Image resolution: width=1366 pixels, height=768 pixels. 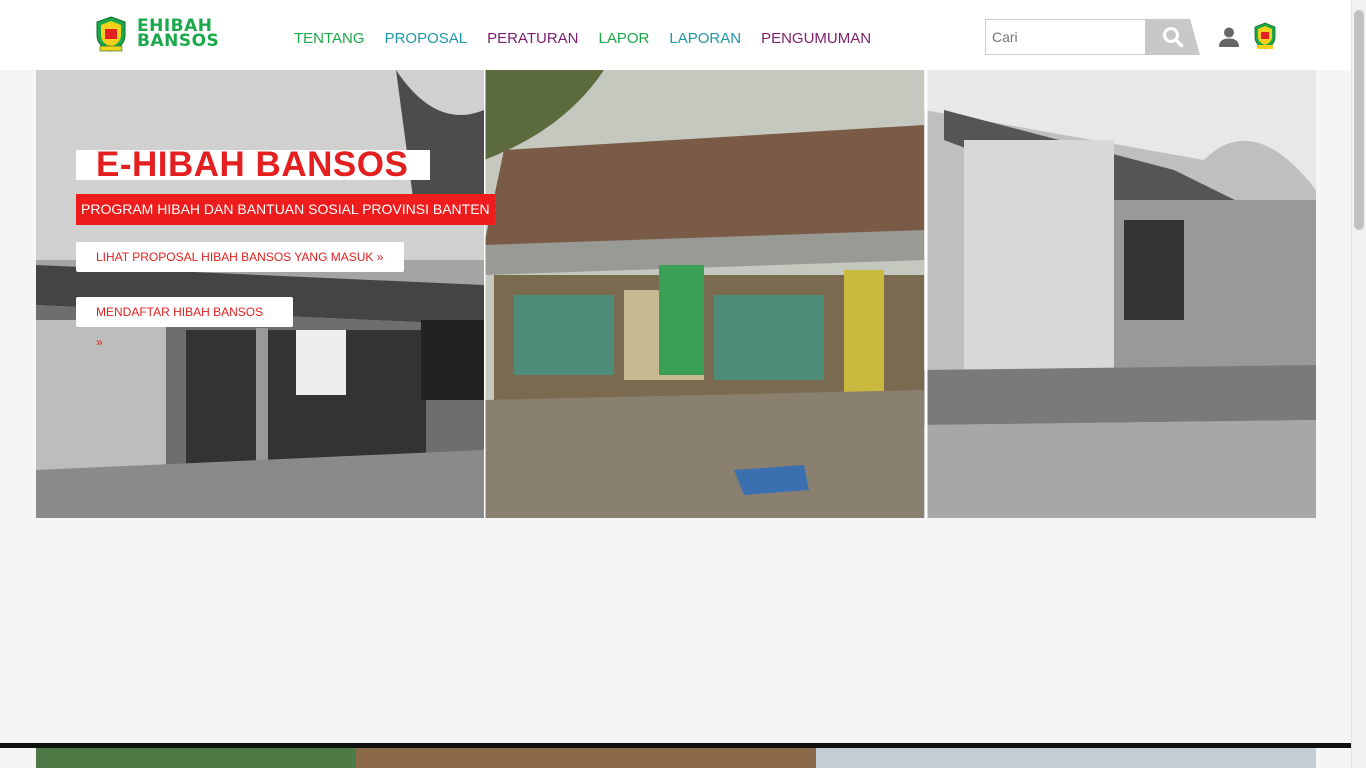 I want to click on page-scrollbar, so click(x=1358, y=384).